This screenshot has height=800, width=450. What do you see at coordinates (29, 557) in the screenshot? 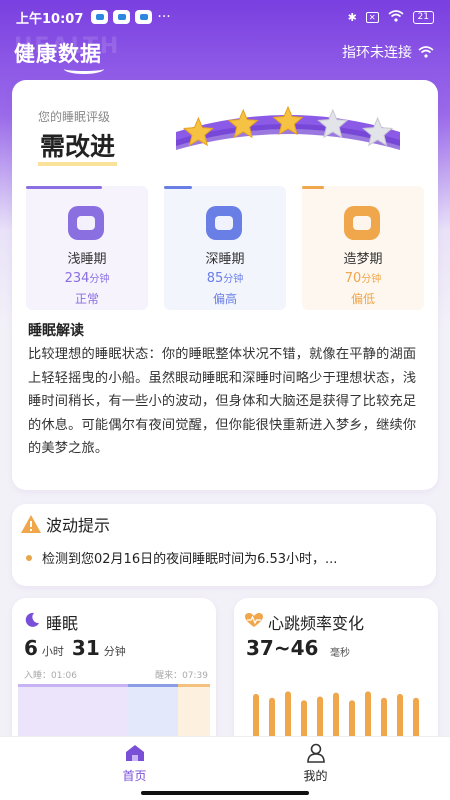
I see `bullet-dot` at bounding box center [29, 557].